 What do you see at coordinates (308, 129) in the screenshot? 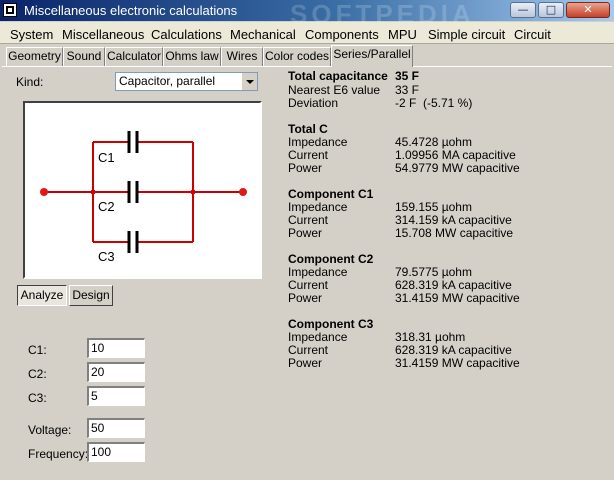
I see `total-c-heading: Total C` at bounding box center [308, 129].